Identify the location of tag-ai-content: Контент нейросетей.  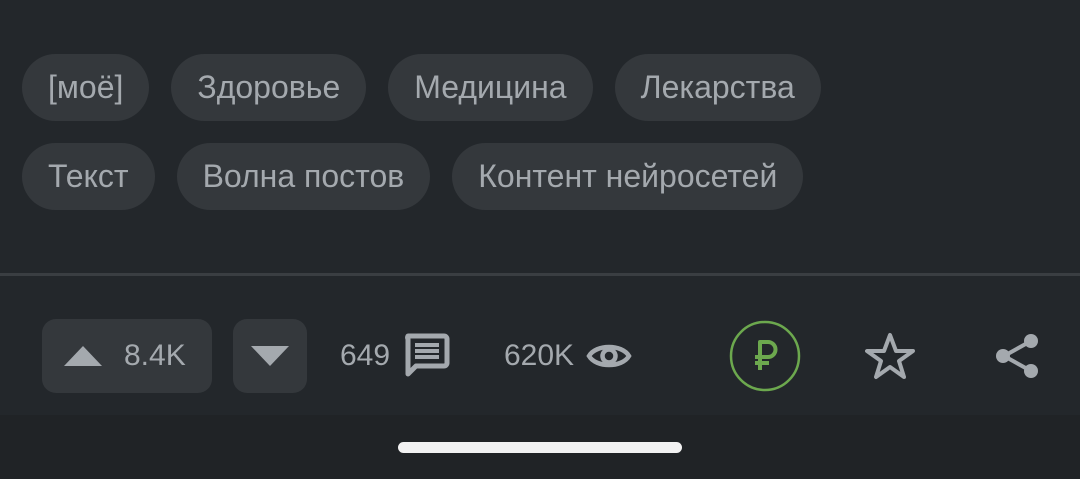
(628, 176).